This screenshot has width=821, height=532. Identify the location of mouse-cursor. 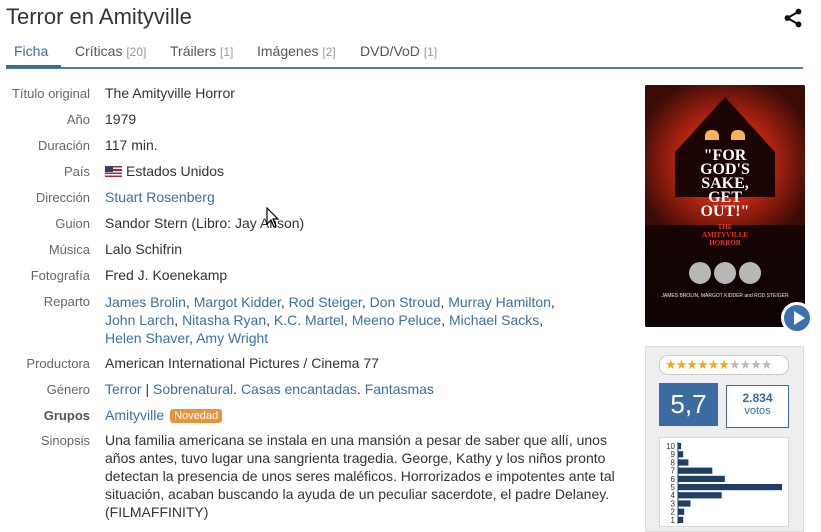
(273, 217).